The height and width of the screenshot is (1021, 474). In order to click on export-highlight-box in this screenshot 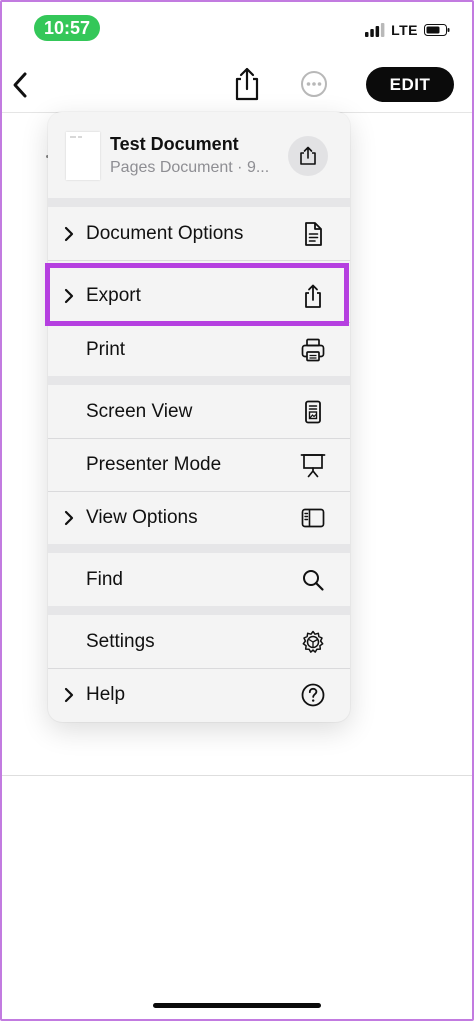, I will do `click(197, 294)`.